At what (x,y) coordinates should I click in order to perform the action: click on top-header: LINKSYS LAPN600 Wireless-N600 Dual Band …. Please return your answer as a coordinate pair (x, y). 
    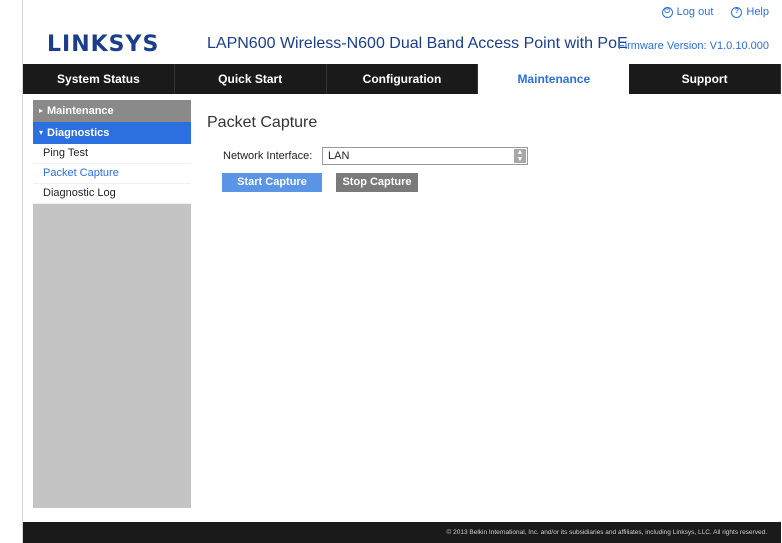
    Looking at the image, I should click on (402, 32).